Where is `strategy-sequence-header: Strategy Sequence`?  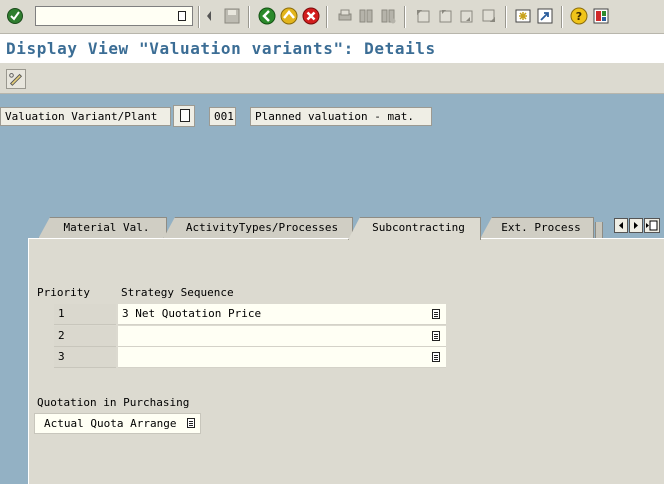 strategy-sequence-header: Strategy Sequence is located at coordinates (177, 292).